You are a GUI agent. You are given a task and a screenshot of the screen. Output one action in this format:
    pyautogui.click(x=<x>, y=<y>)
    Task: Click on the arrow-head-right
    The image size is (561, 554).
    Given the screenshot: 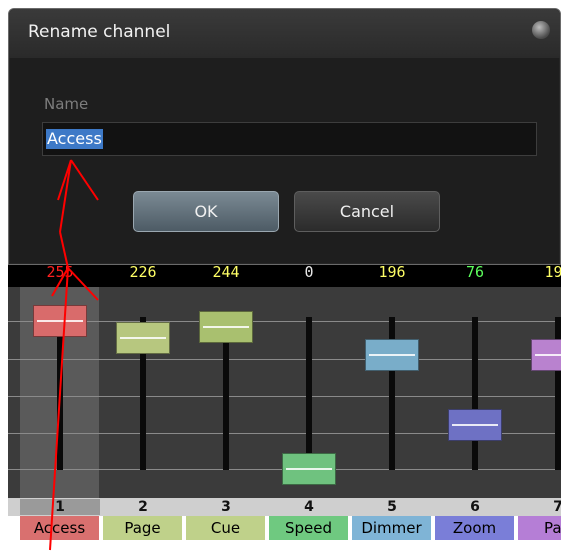 What is the action you would take?
    pyautogui.click(x=83, y=284)
    